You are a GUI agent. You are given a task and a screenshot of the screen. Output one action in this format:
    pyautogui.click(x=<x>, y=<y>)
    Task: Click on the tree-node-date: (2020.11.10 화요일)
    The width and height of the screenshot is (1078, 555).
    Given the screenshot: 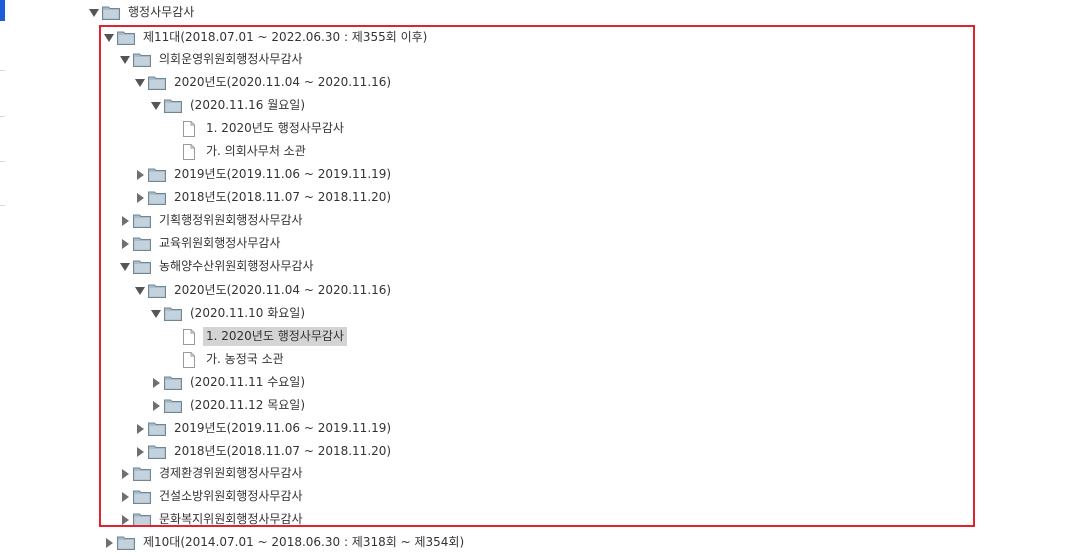 What is the action you would take?
    pyautogui.click(x=228, y=313)
    